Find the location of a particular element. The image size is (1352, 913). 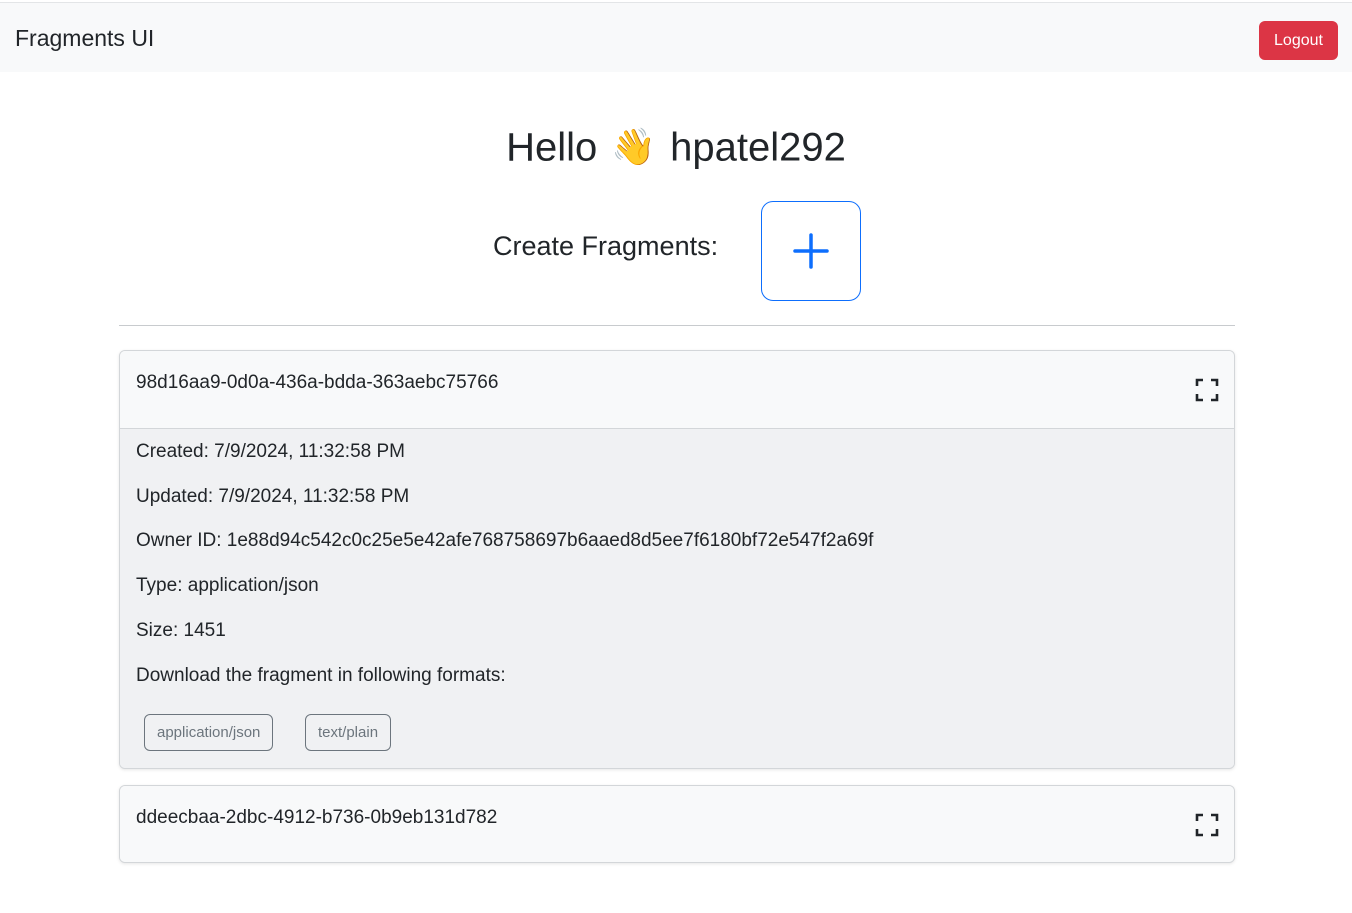

waving-hand-icon: 👋 is located at coordinates (634, 147).